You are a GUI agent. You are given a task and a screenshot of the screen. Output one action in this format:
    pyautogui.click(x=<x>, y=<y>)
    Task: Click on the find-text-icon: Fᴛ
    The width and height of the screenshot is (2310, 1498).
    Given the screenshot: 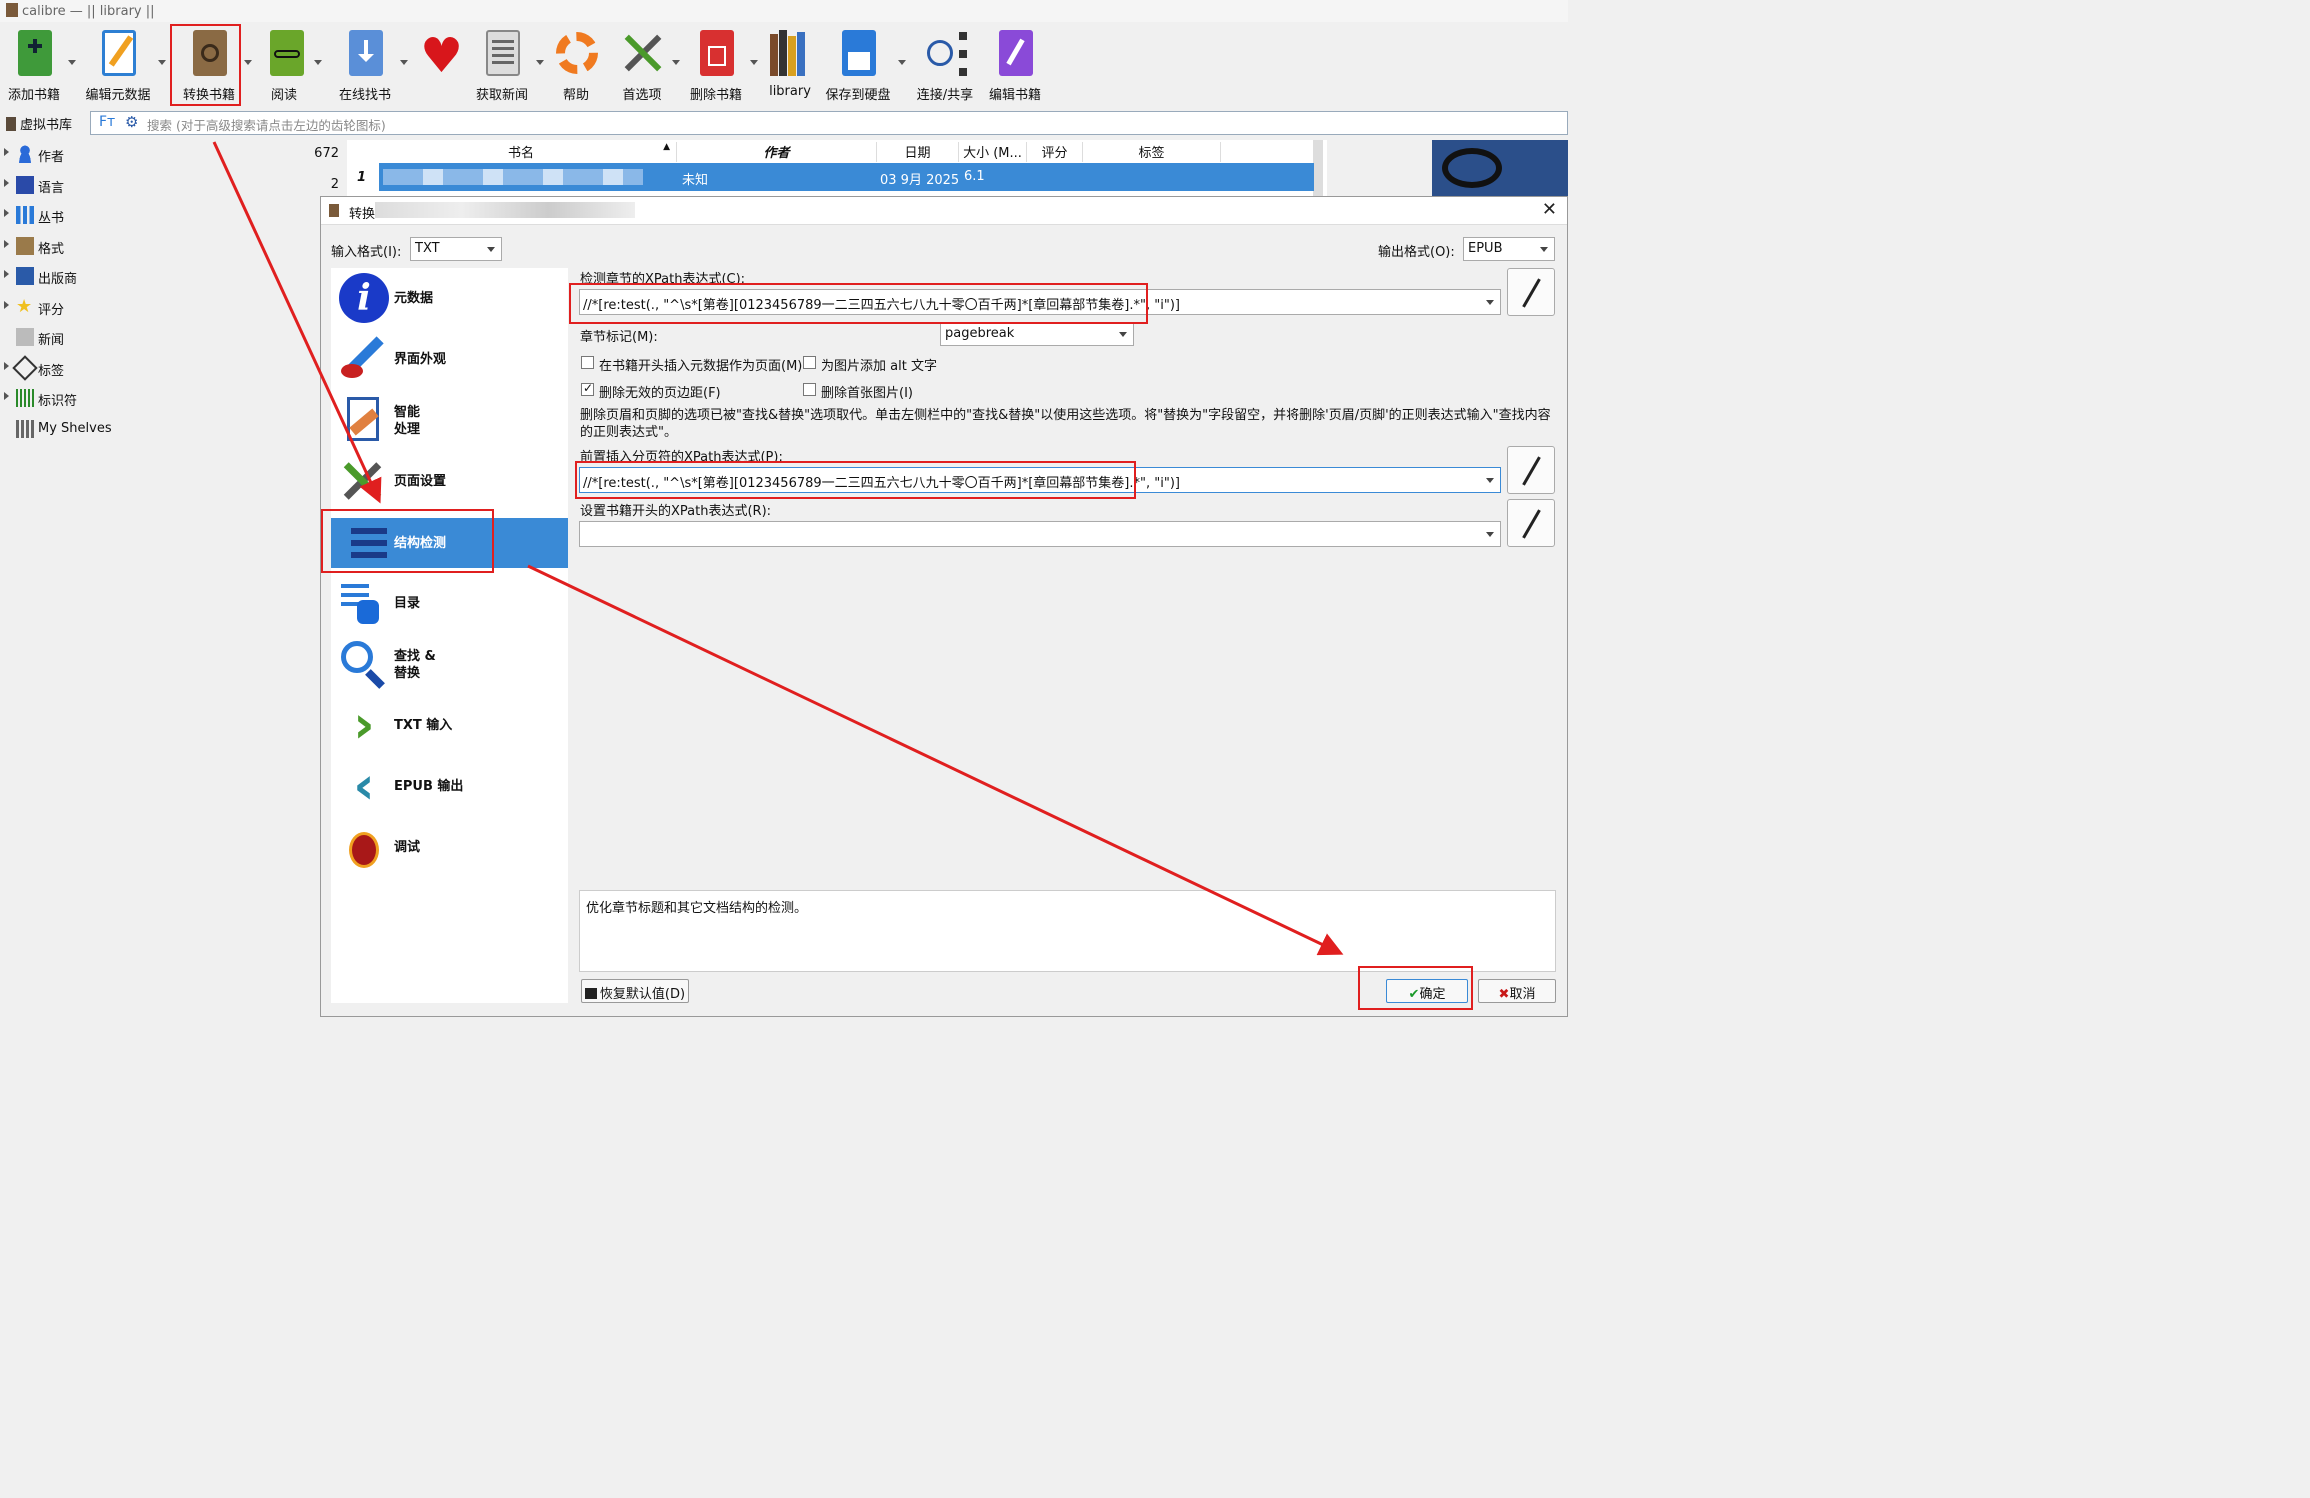 What is the action you would take?
    pyautogui.click(x=107, y=122)
    